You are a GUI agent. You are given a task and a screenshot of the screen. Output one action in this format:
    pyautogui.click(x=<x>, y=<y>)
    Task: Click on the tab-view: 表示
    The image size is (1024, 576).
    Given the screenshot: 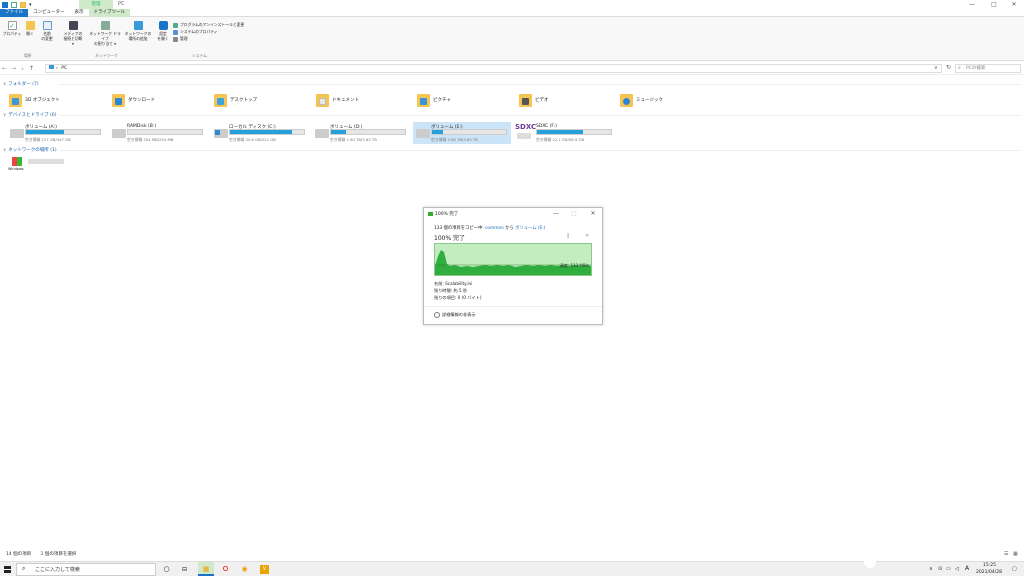 What is the action you would take?
    pyautogui.click(x=79, y=13)
    